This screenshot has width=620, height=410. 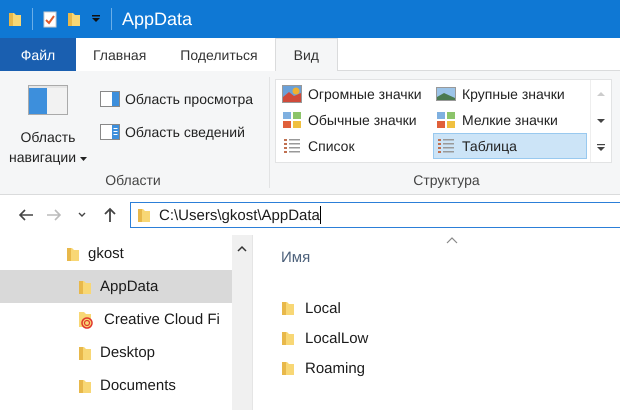 I want to click on scroll-down-icon, so click(x=601, y=120).